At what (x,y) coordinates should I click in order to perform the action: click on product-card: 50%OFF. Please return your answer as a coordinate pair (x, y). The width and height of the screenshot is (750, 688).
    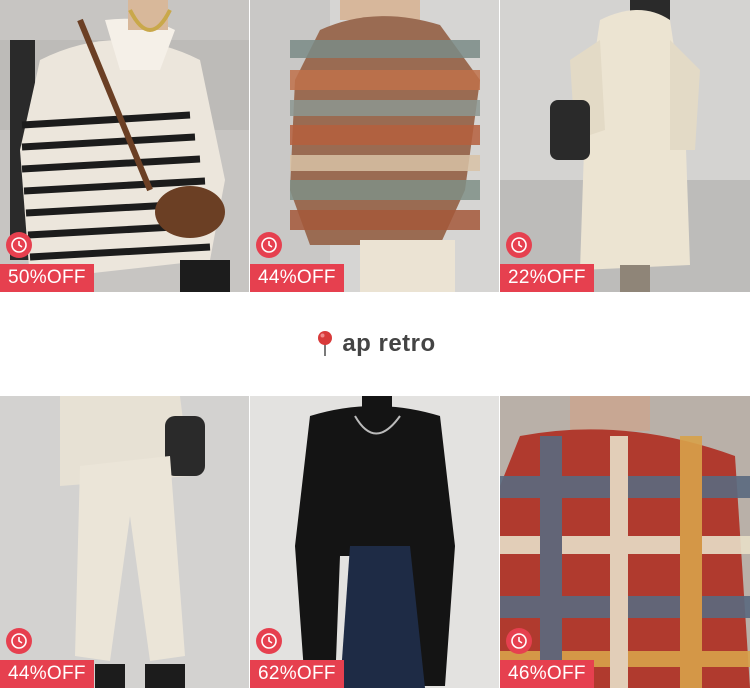
    Looking at the image, I should click on (124, 146).